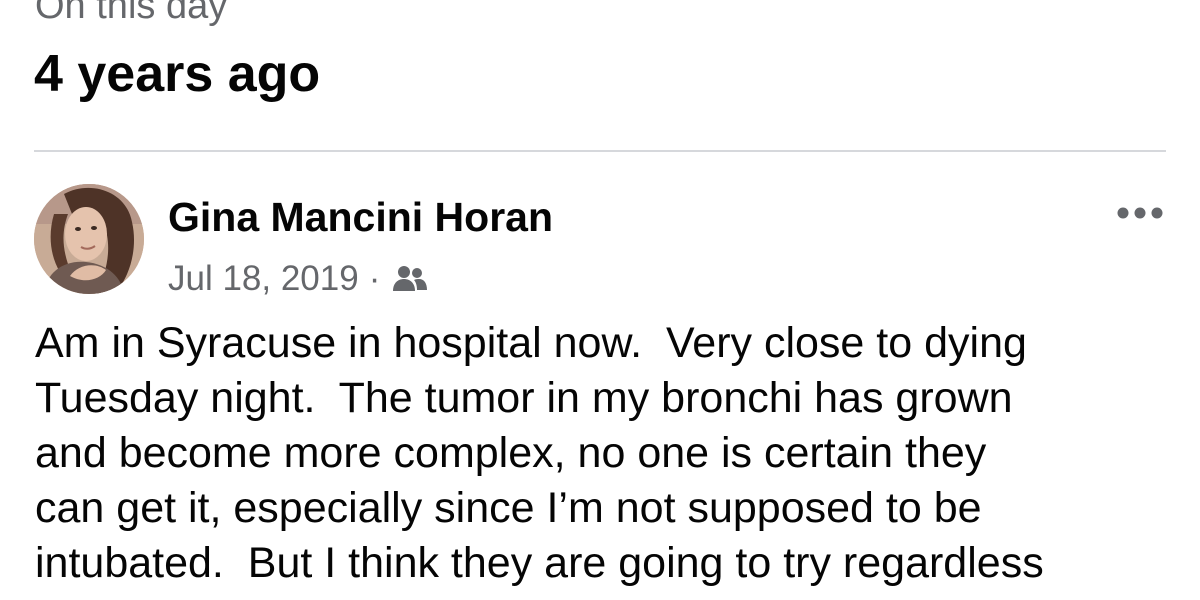  Describe the element at coordinates (263, 279) in the screenshot. I see `post-date: Jul 18, 2019` at that location.